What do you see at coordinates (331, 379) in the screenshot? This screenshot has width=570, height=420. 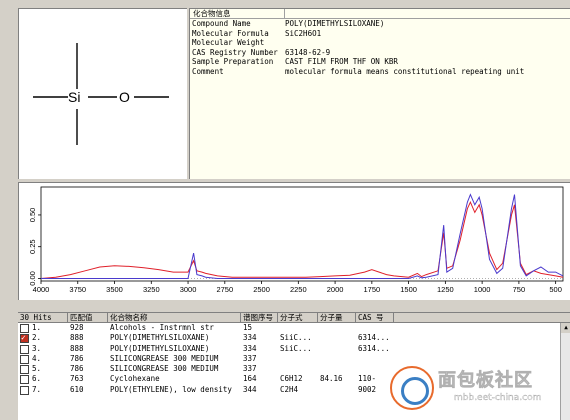 I see `hit-mw: 84.16` at bounding box center [331, 379].